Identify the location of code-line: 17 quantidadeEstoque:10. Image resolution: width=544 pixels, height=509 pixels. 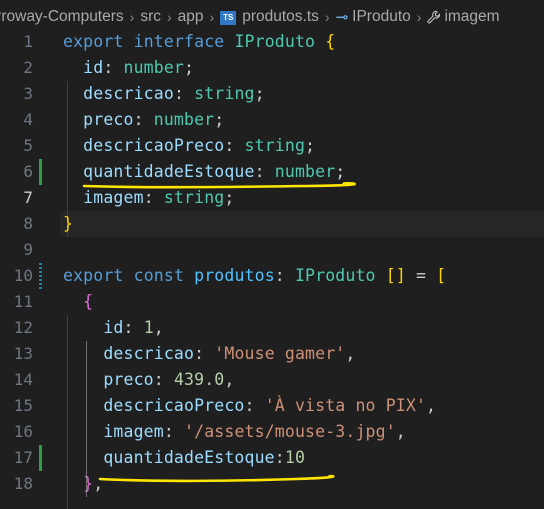
(272, 458).